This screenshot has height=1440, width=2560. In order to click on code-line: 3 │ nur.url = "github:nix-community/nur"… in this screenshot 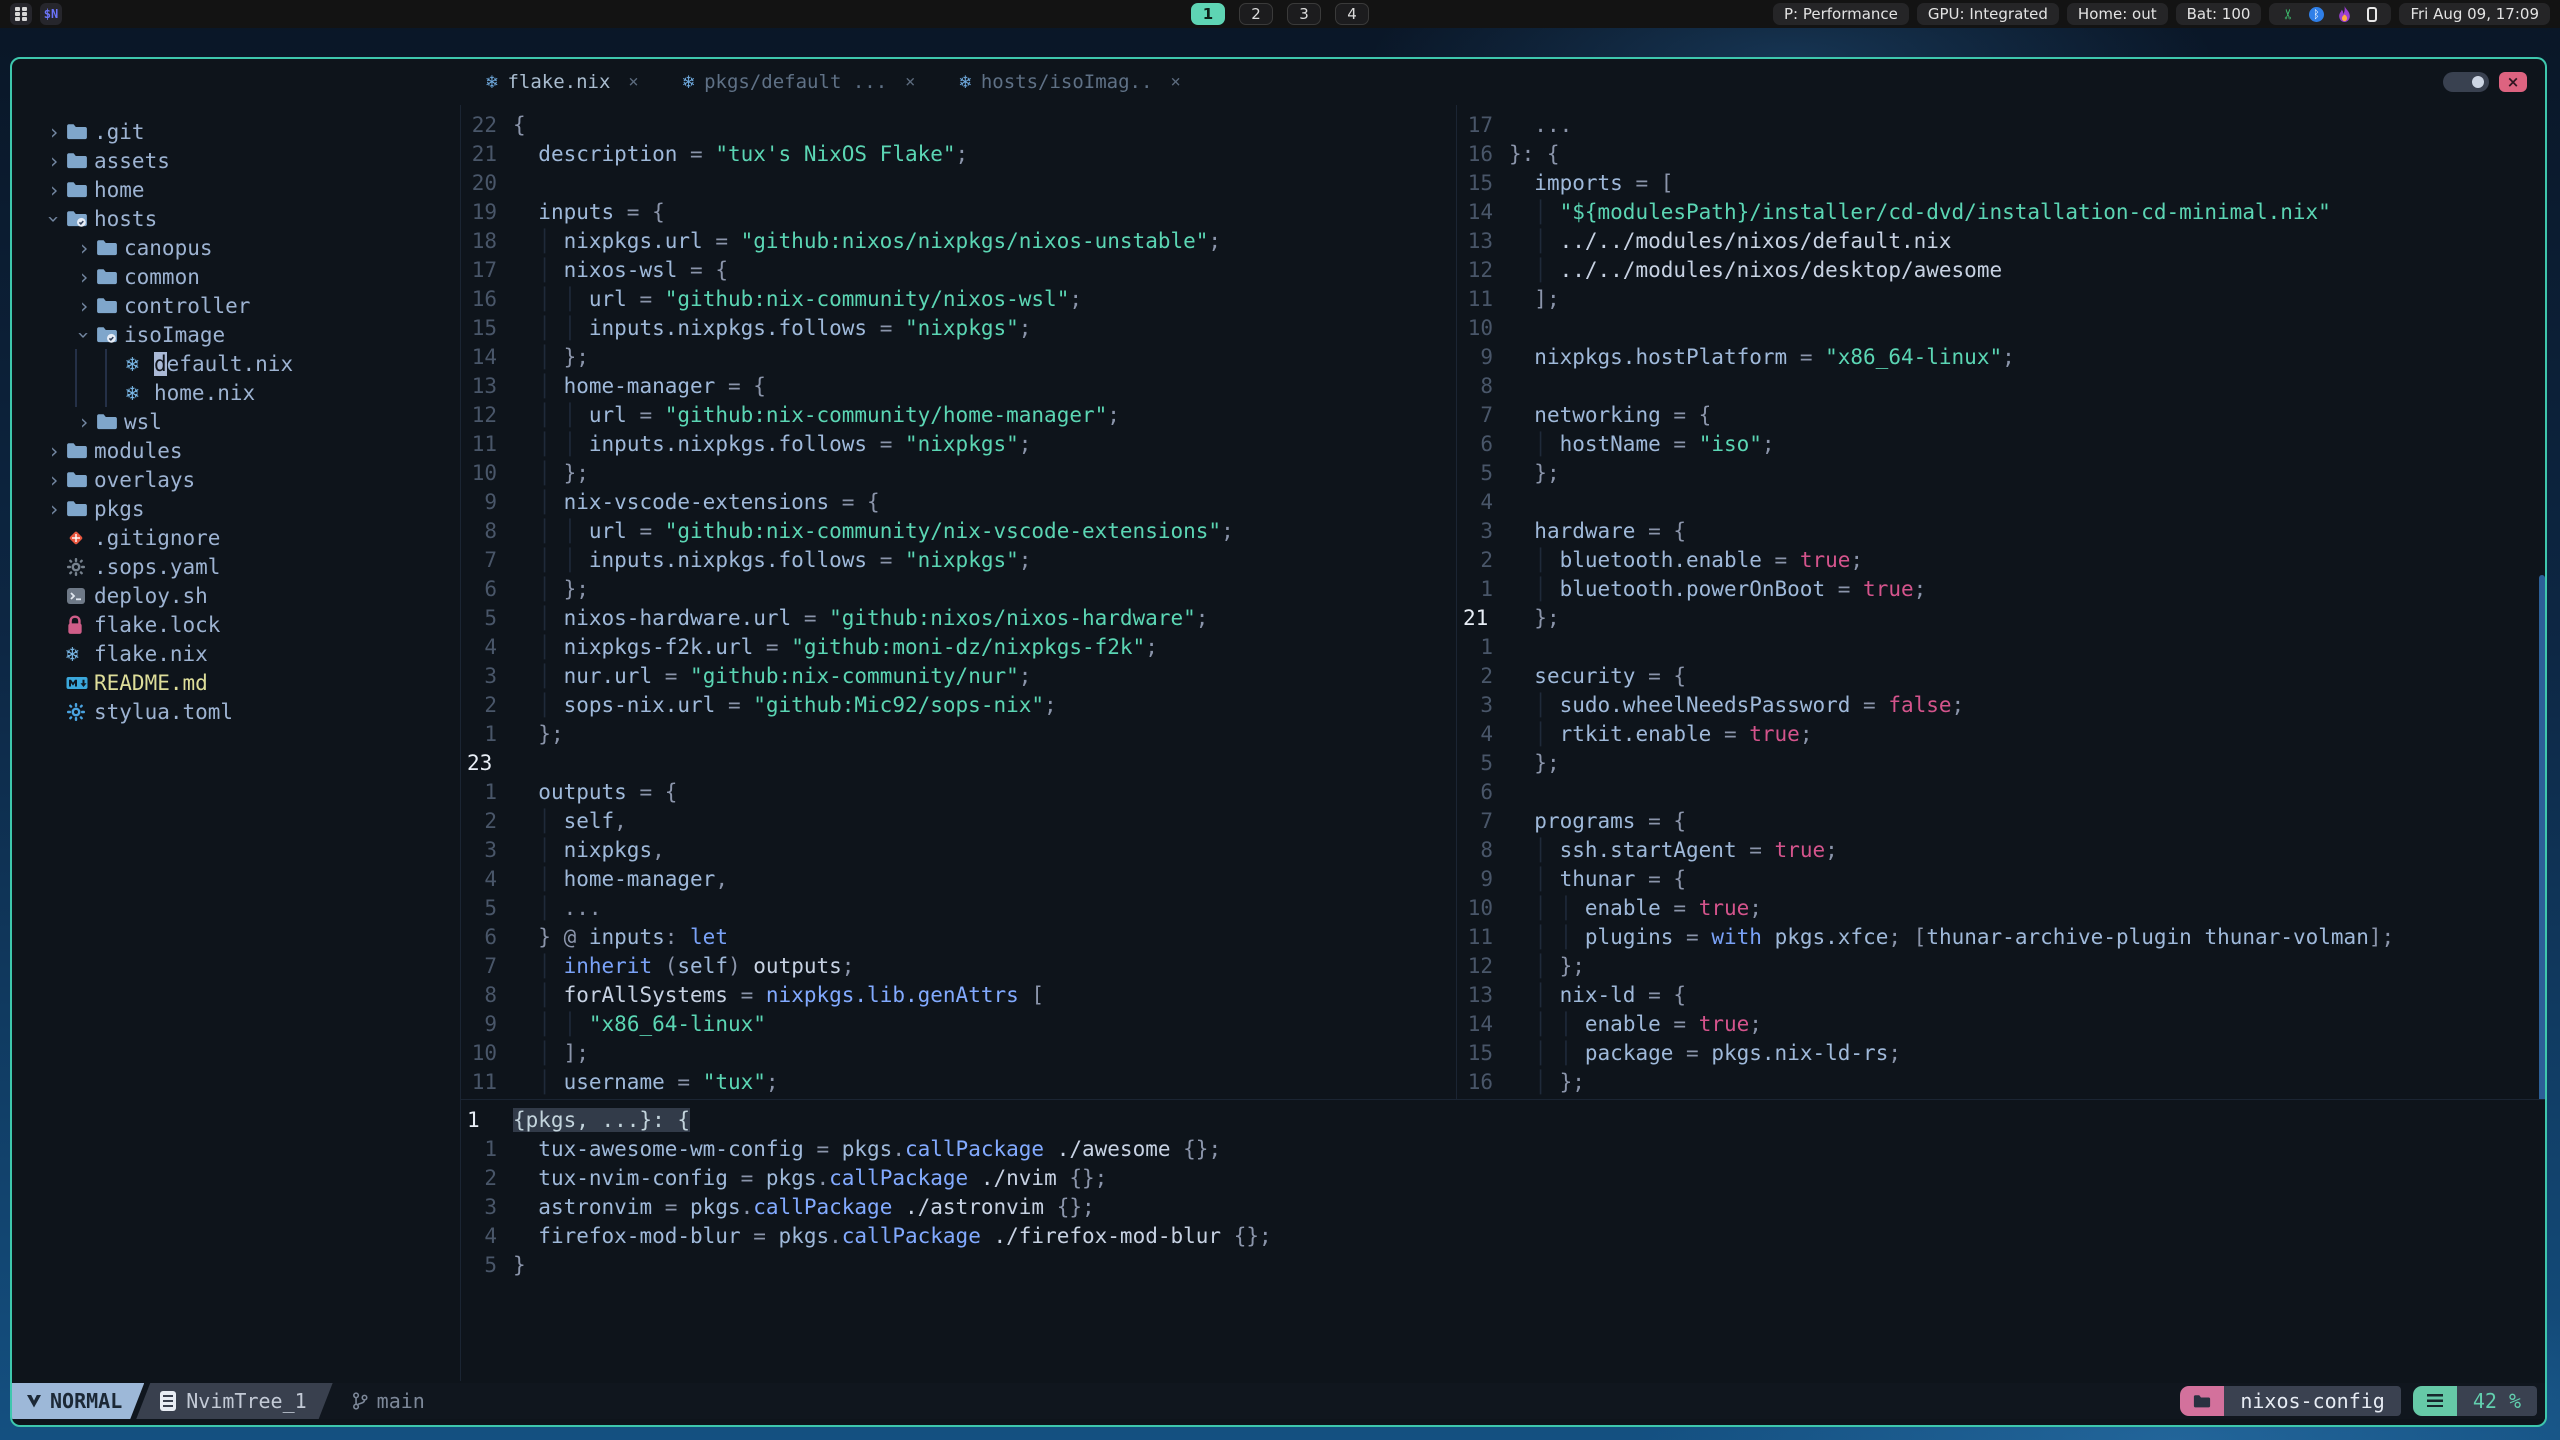, I will do `click(958, 676)`.